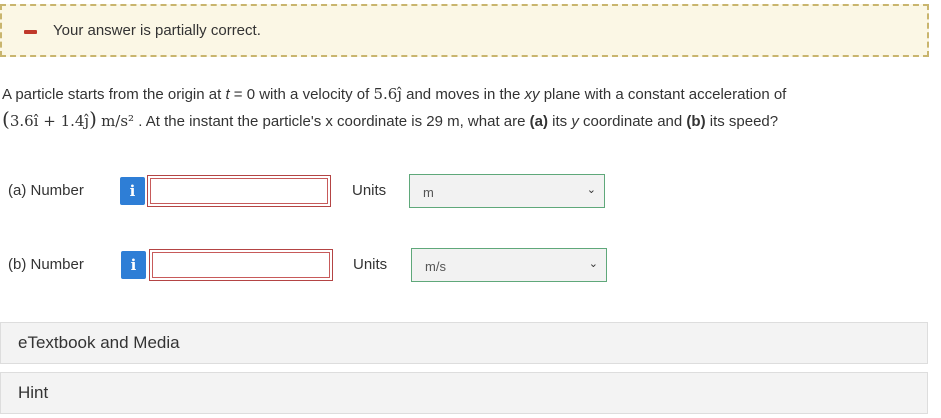  Describe the element at coordinates (464, 343) in the screenshot. I see `etextbook-media-panel: eTextbook and Media` at that location.